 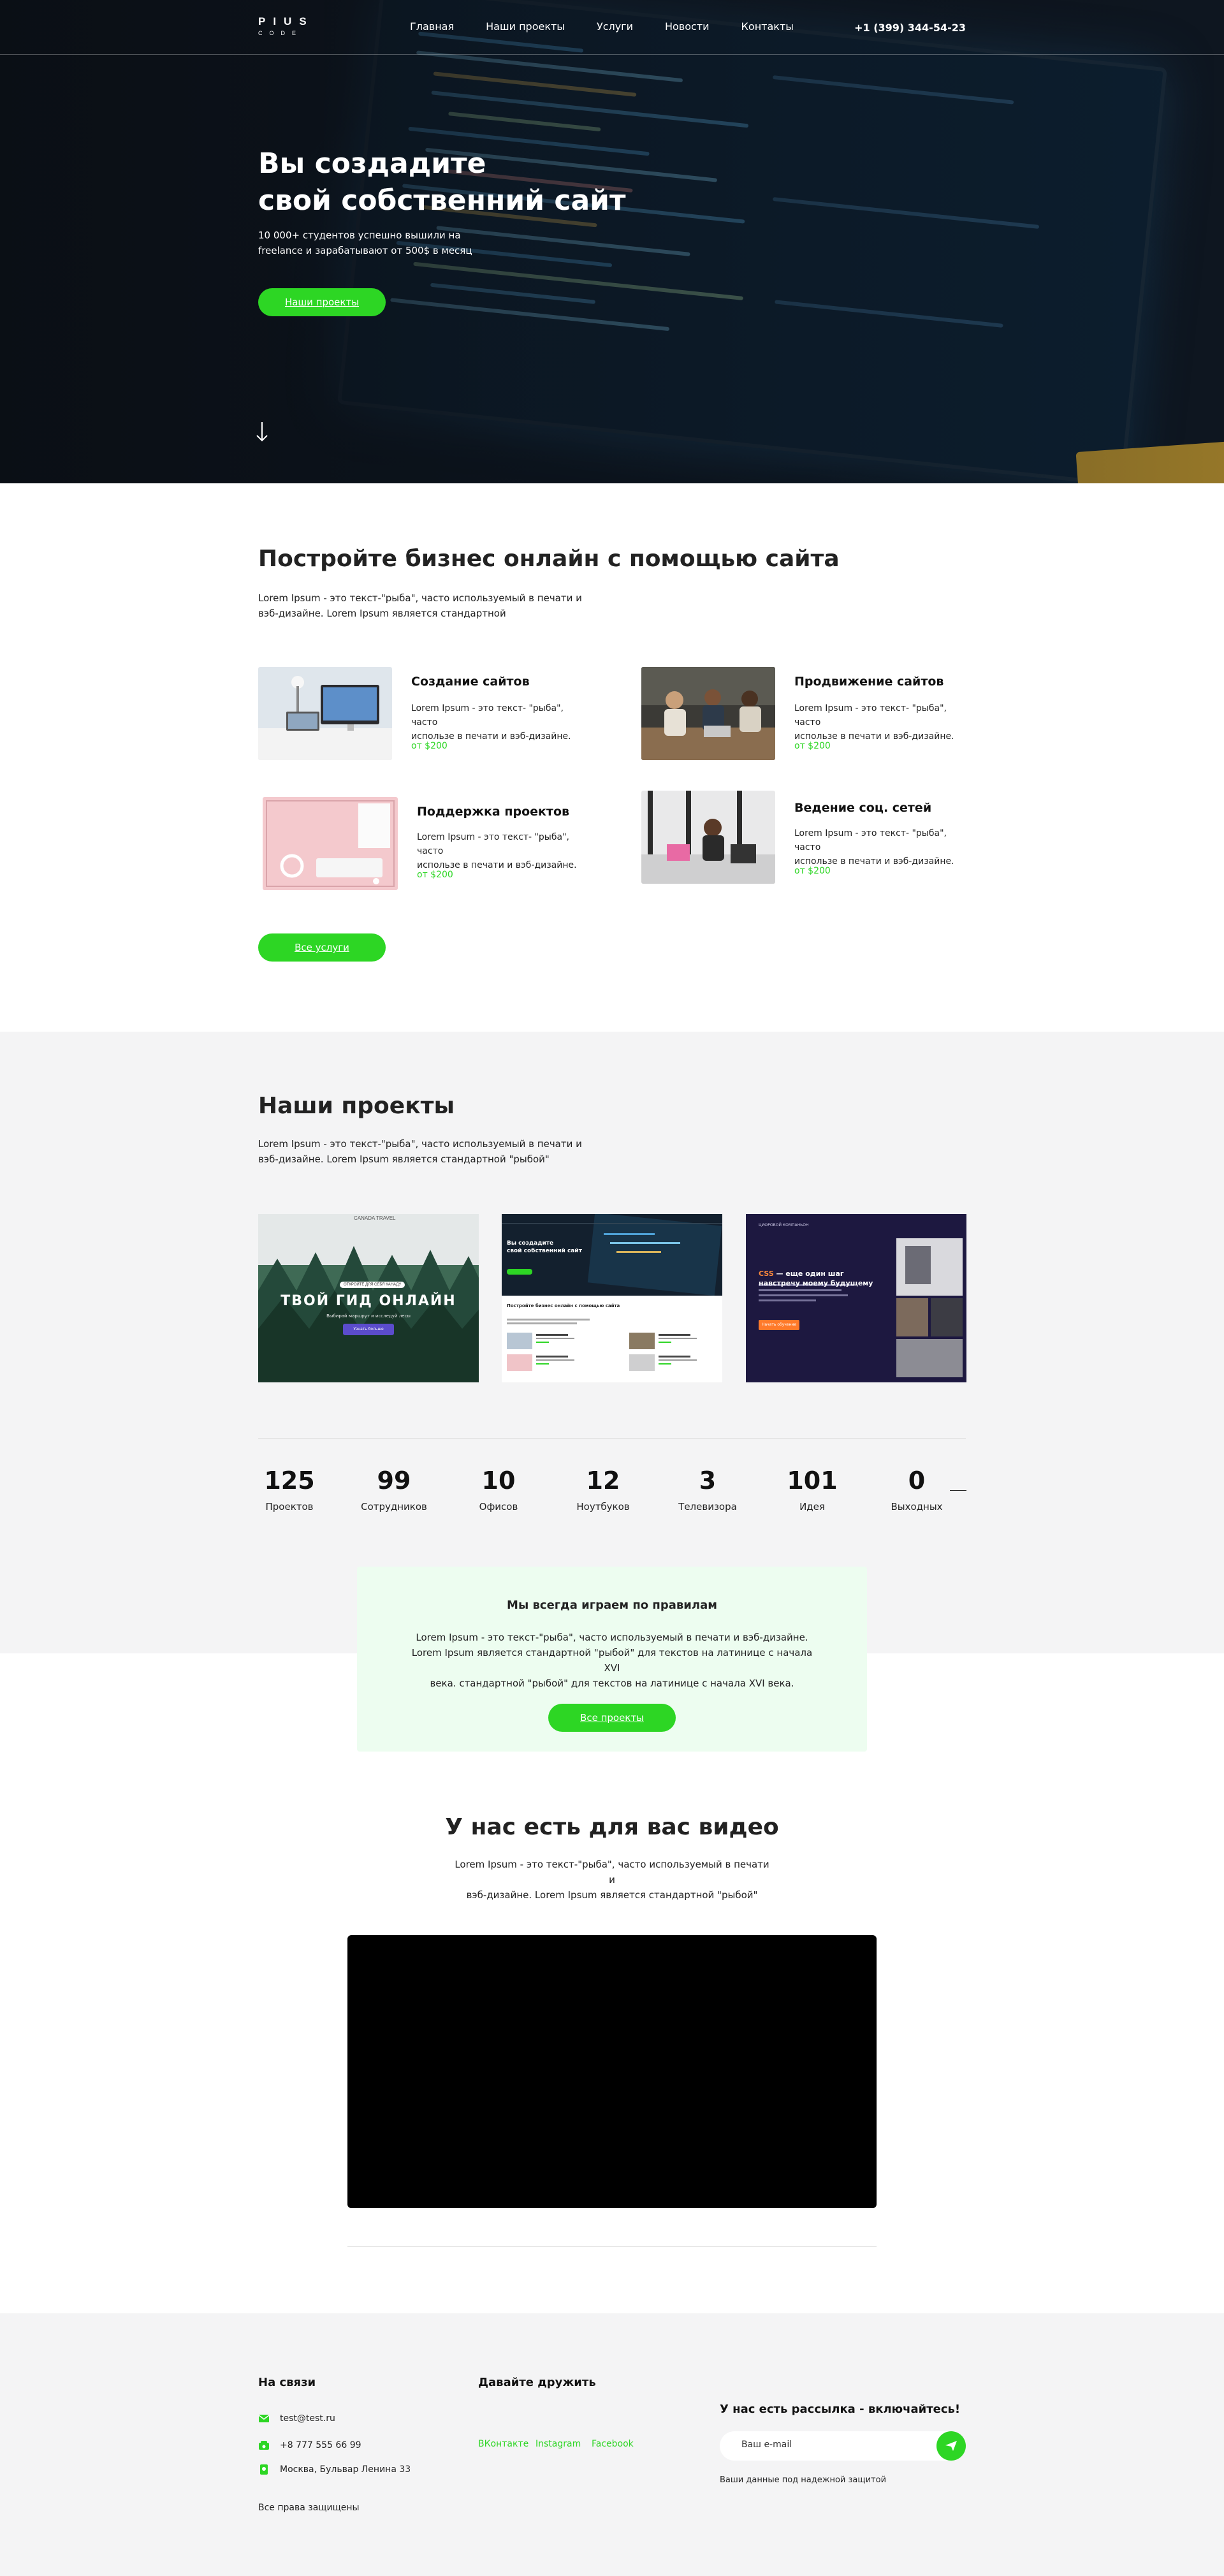 What do you see at coordinates (345, 2469) in the screenshot?
I see `footer-address: Москва, Бульвар Ленина 33` at bounding box center [345, 2469].